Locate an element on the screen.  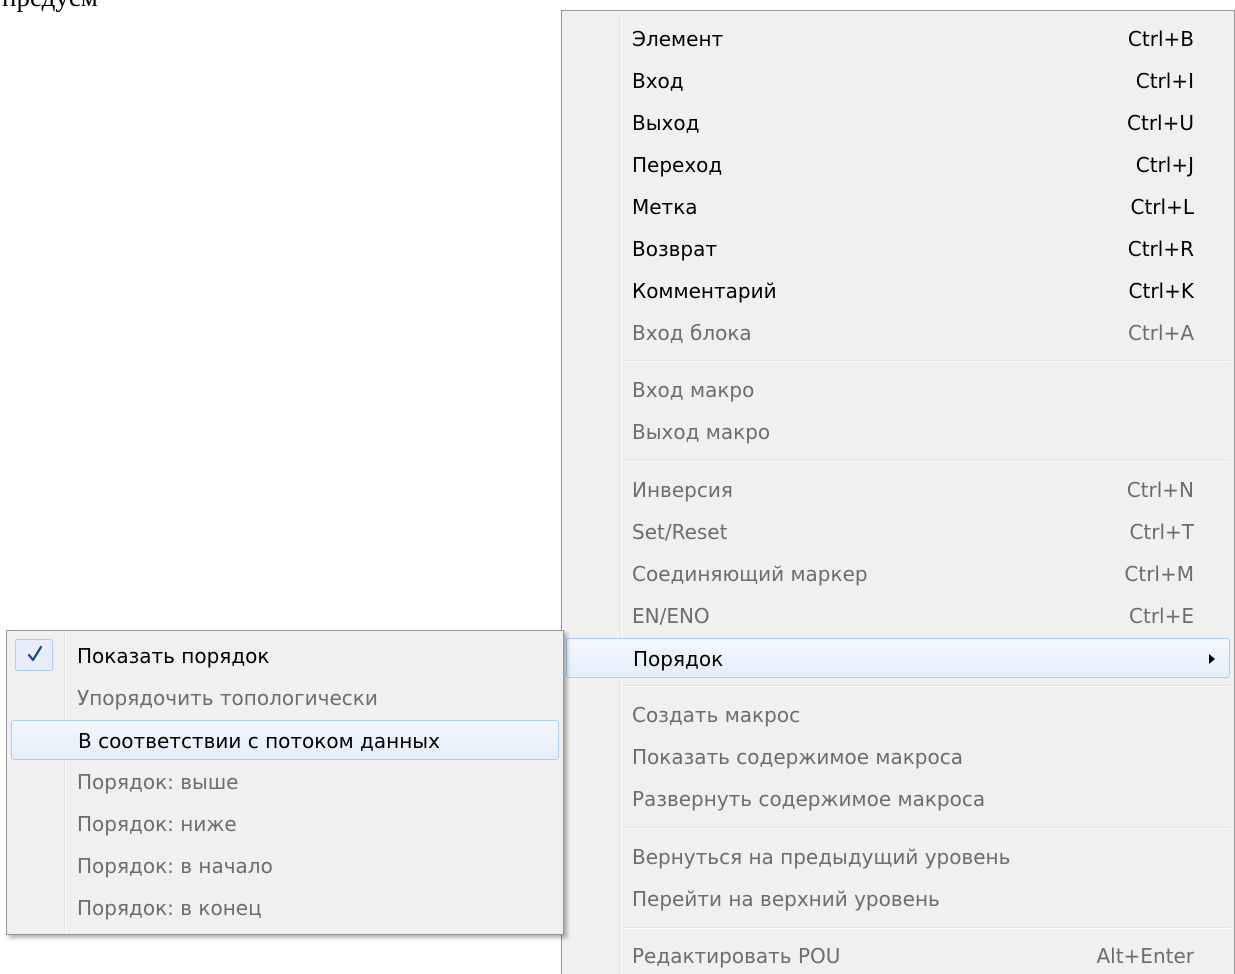
menu-item-shortcut: Ctrl+U is located at coordinates (1160, 123).